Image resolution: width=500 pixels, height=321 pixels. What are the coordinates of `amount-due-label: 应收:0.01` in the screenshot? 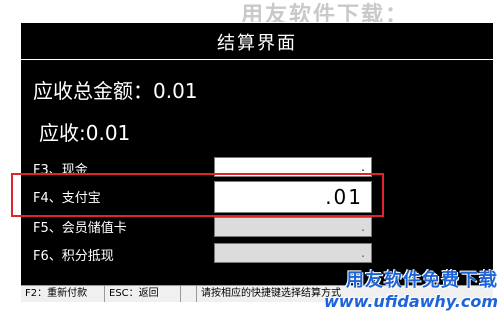 It's located at (85, 133).